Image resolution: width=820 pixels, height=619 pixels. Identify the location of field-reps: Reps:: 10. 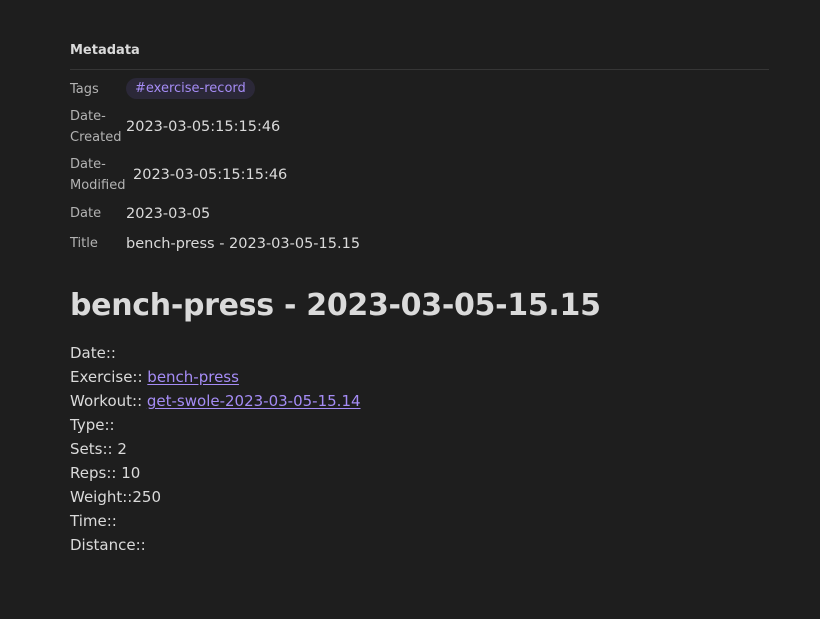
(105, 473).